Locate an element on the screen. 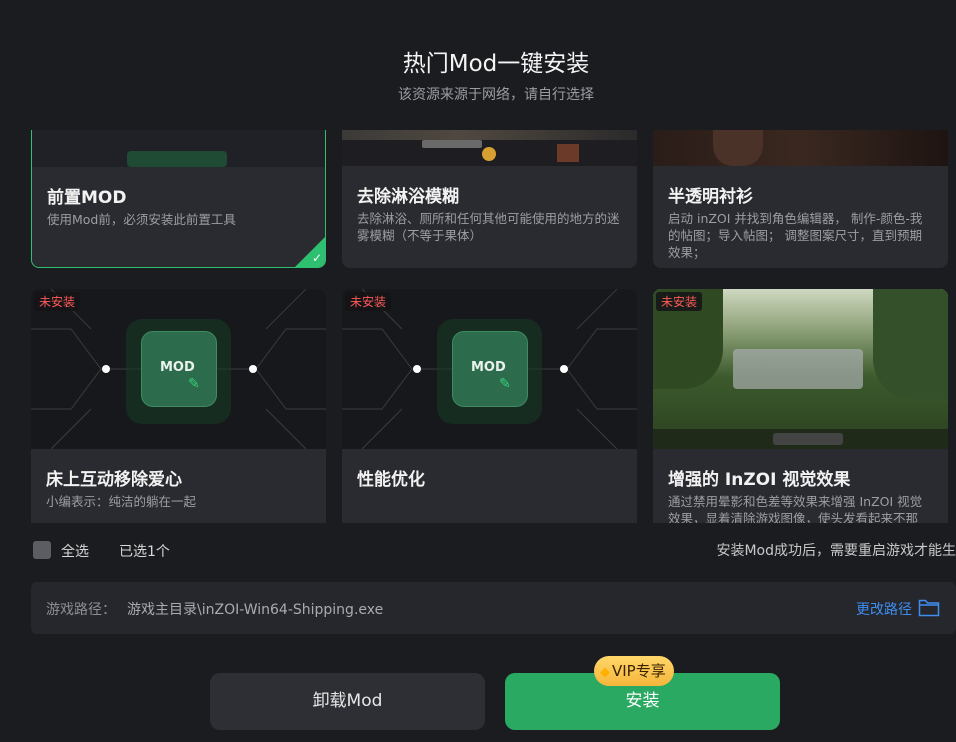 The image size is (956, 742). card-description: 使用Mod前，必须安装此前置工具 is located at coordinates (141, 219).